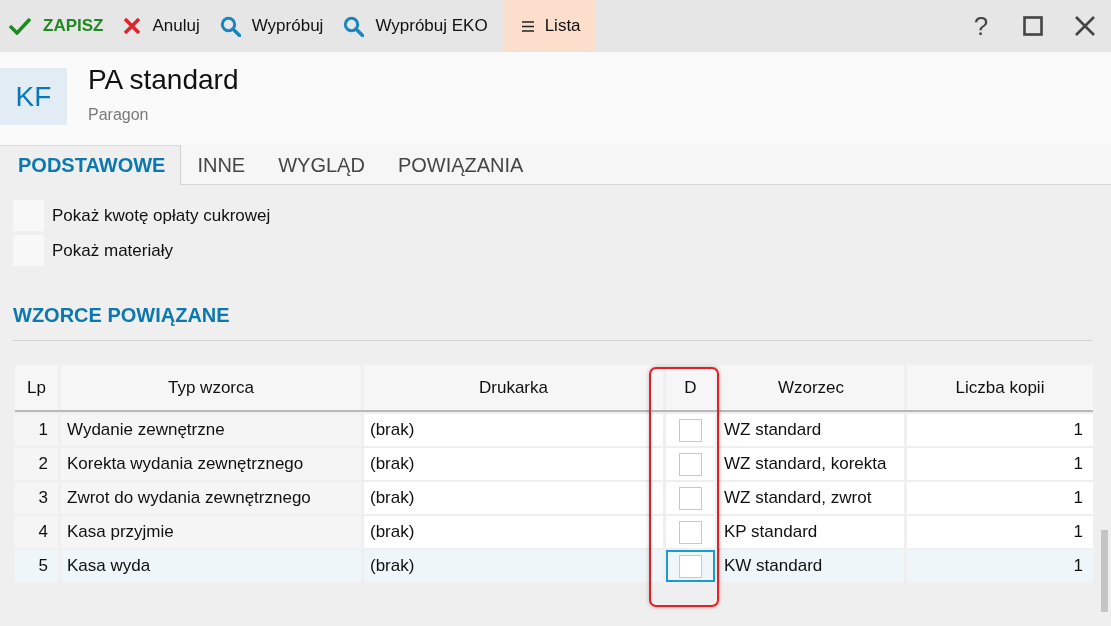  Describe the element at coordinates (211, 430) in the screenshot. I see `table-cell: Wydanie zewnętrzne` at that location.